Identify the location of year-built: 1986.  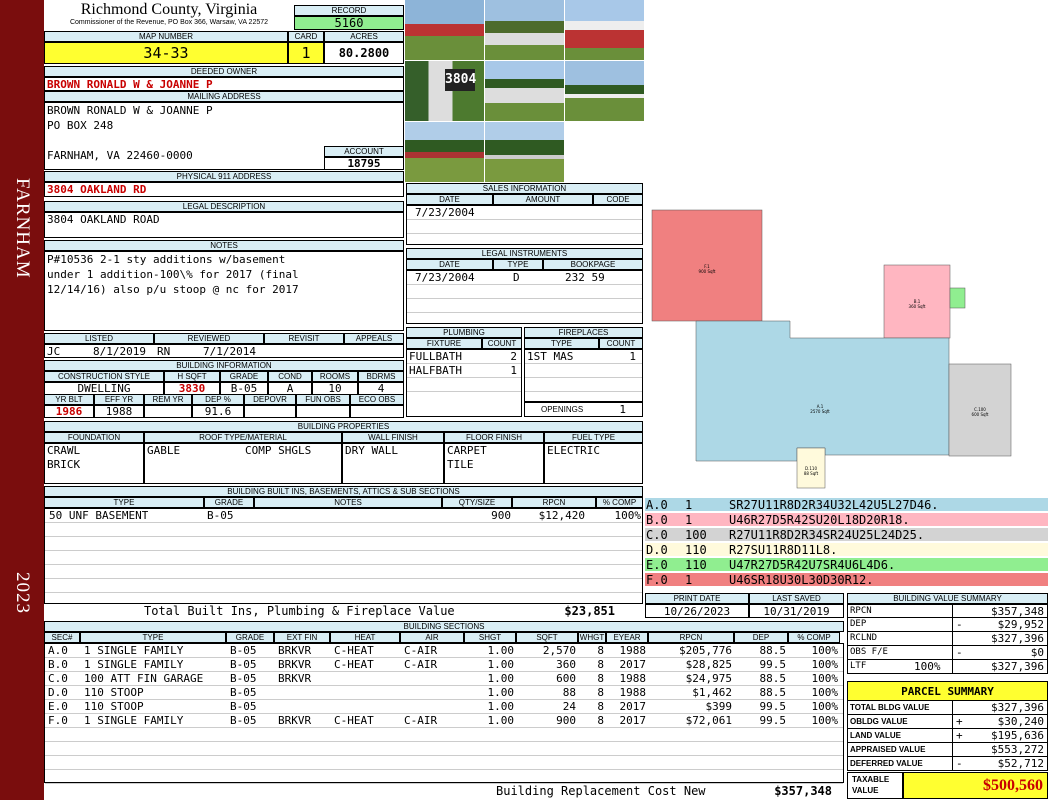
(69, 411).